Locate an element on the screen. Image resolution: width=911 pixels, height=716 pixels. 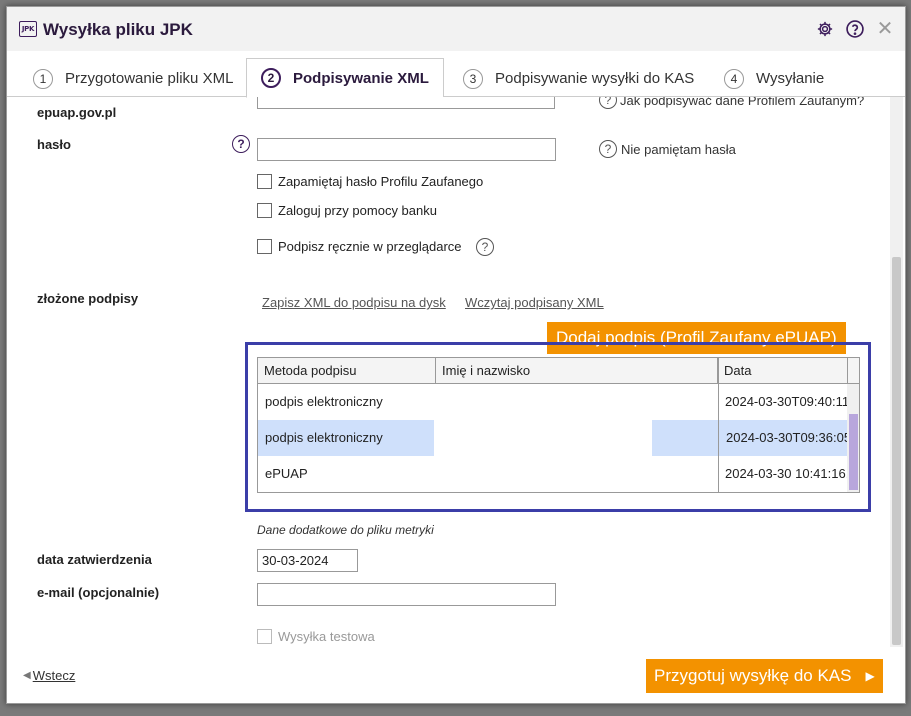
tab-sending: 4 Wysyłanie is located at coordinates (774, 78).